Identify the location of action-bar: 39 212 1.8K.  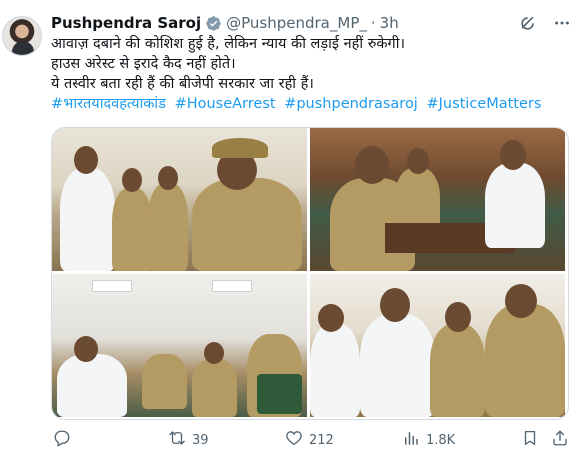
(311, 440).